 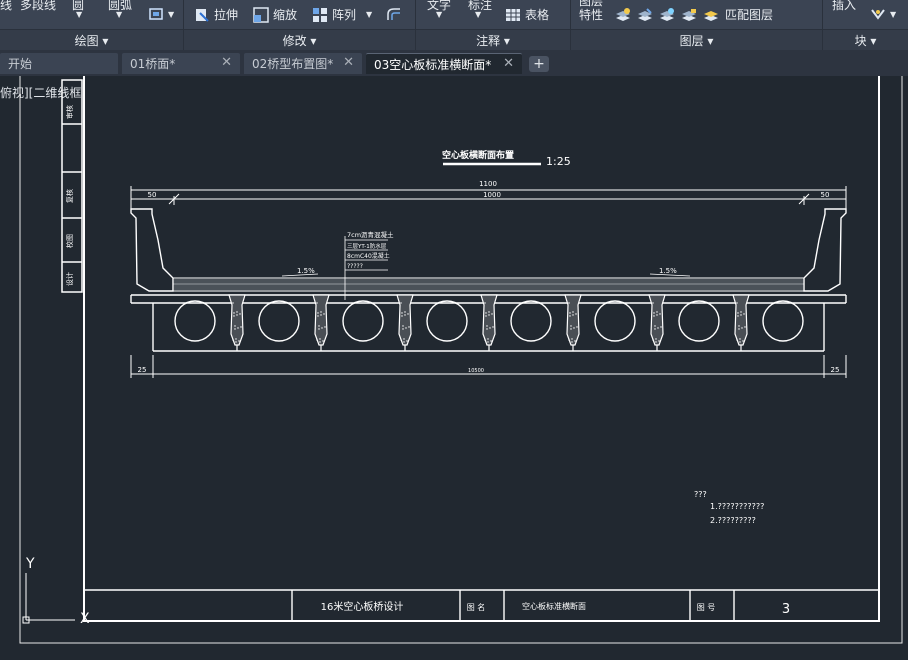 I want to click on dim-right: 50, so click(x=825, y=195).